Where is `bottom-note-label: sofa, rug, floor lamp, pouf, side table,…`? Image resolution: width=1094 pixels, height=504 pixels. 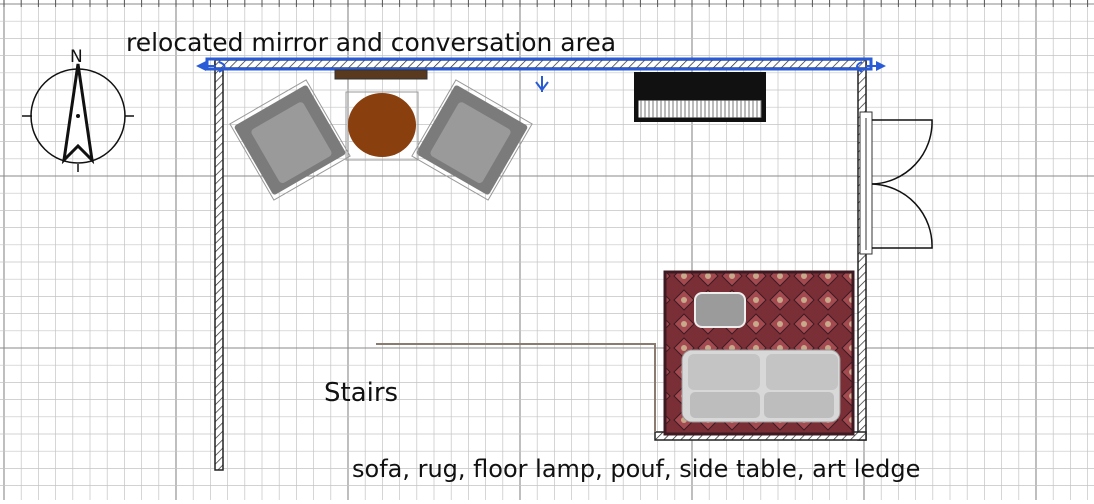
bottom-note-label: sofa, rug, floor lamp, pouf, side table,… is located at coordinates (636, 469).